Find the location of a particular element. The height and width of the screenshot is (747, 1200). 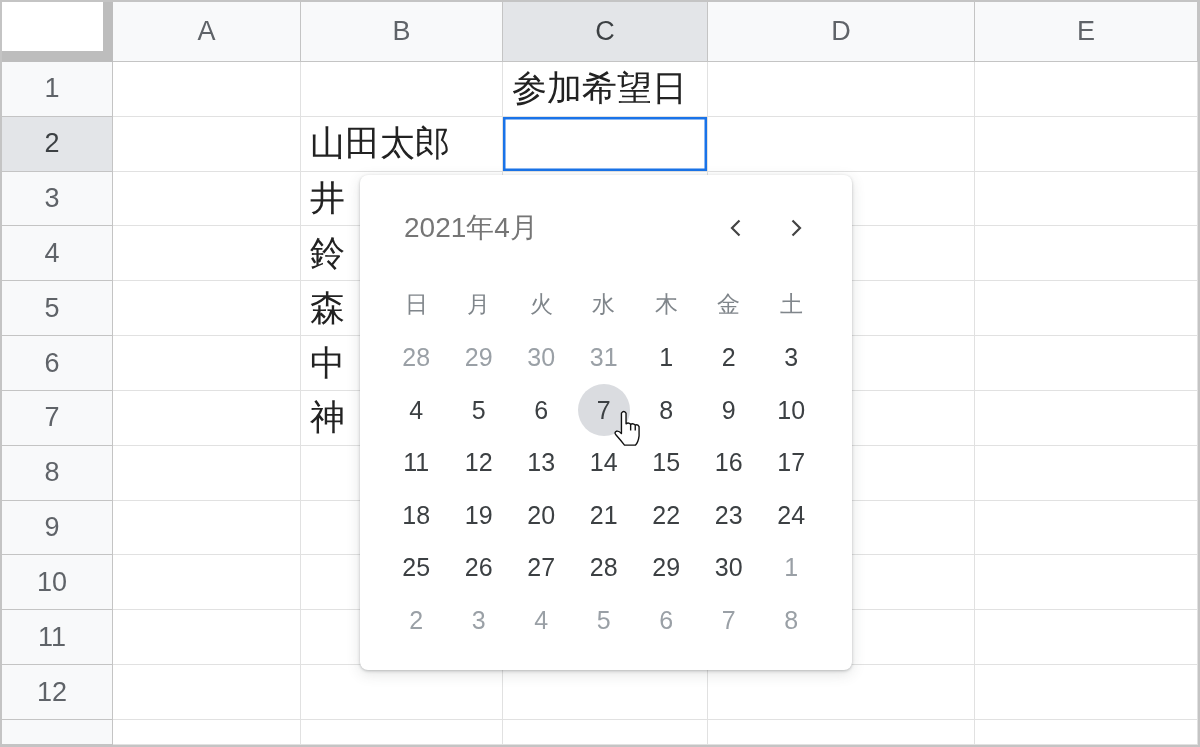

calendar-day: 19 is located at coordinates (478, 515).